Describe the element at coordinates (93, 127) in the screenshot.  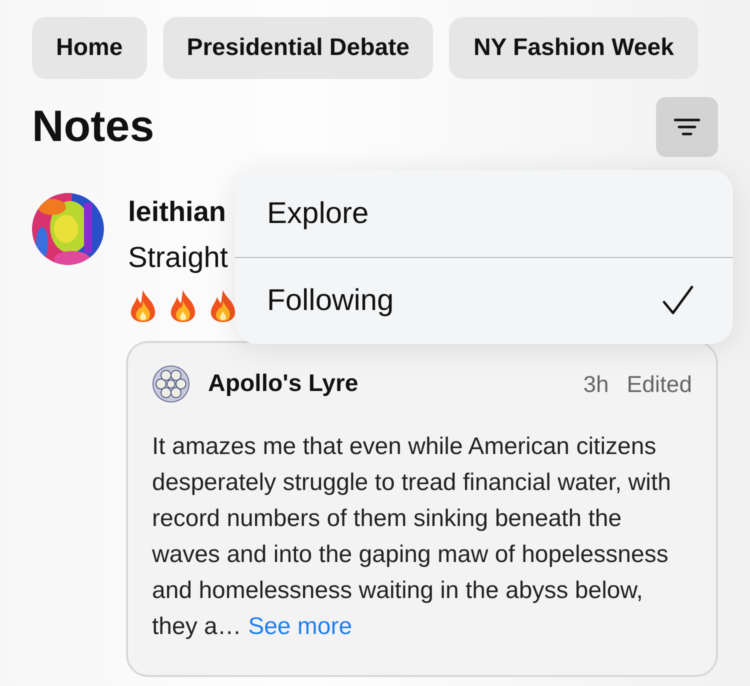
I see `page-title: Notes` at that location.